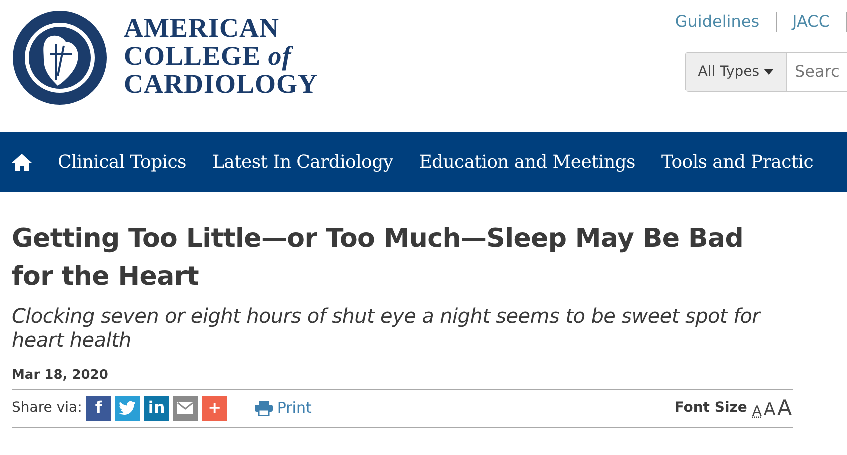 The image size is (847, 455). Describe the element at coordinates (202, 28) in the screenshot. I see `logo-text: AMERICAN` at that location.